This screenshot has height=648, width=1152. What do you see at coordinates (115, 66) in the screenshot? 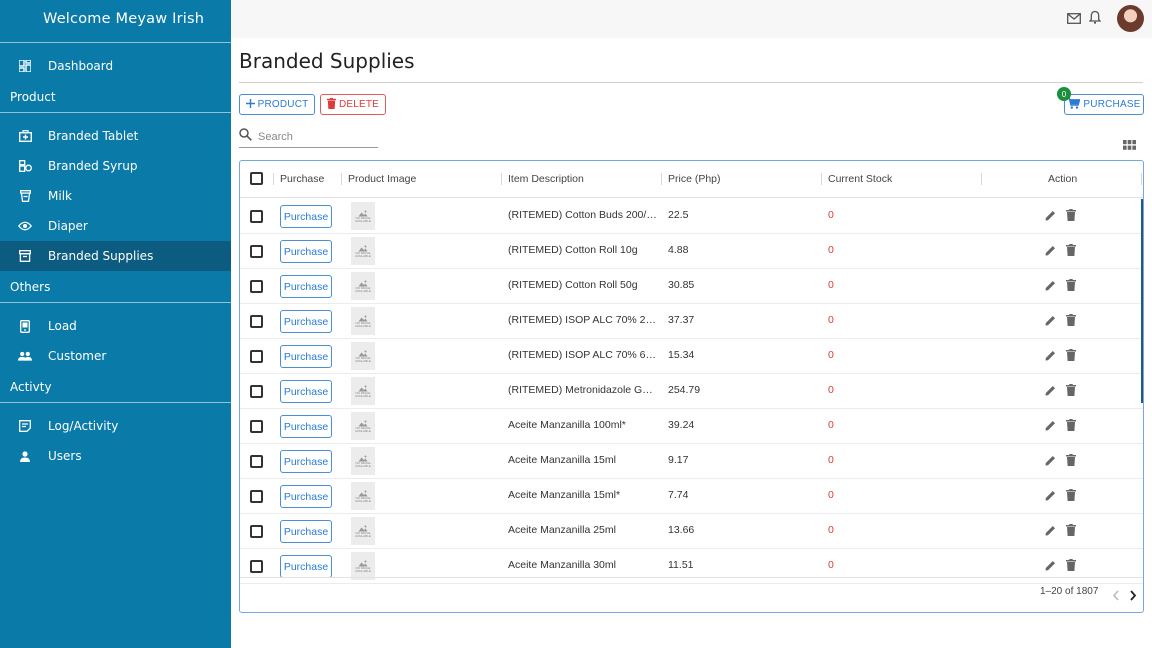
I see `sidebar-item-dashboard: Dashboard` at bounding box center [115, 66].